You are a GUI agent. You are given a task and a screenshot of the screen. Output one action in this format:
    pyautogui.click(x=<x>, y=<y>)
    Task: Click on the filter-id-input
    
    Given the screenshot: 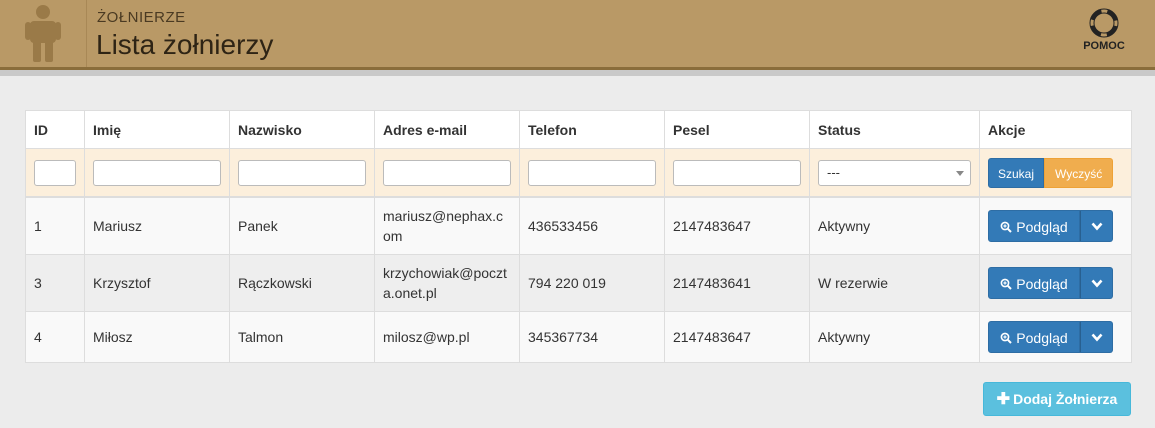 What is the action you would take?
    pyautogui.click(x=55, y=172)
    